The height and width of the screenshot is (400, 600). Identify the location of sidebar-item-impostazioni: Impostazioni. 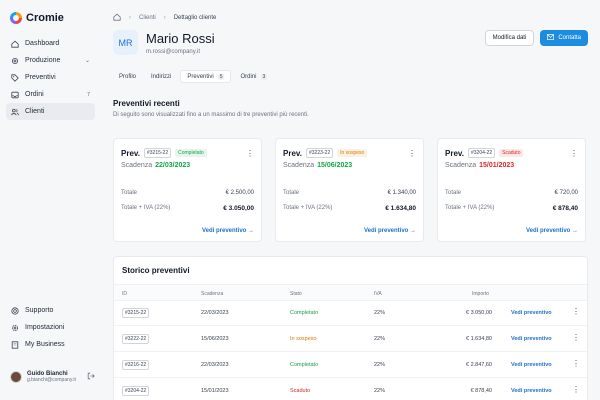
(50, 327).